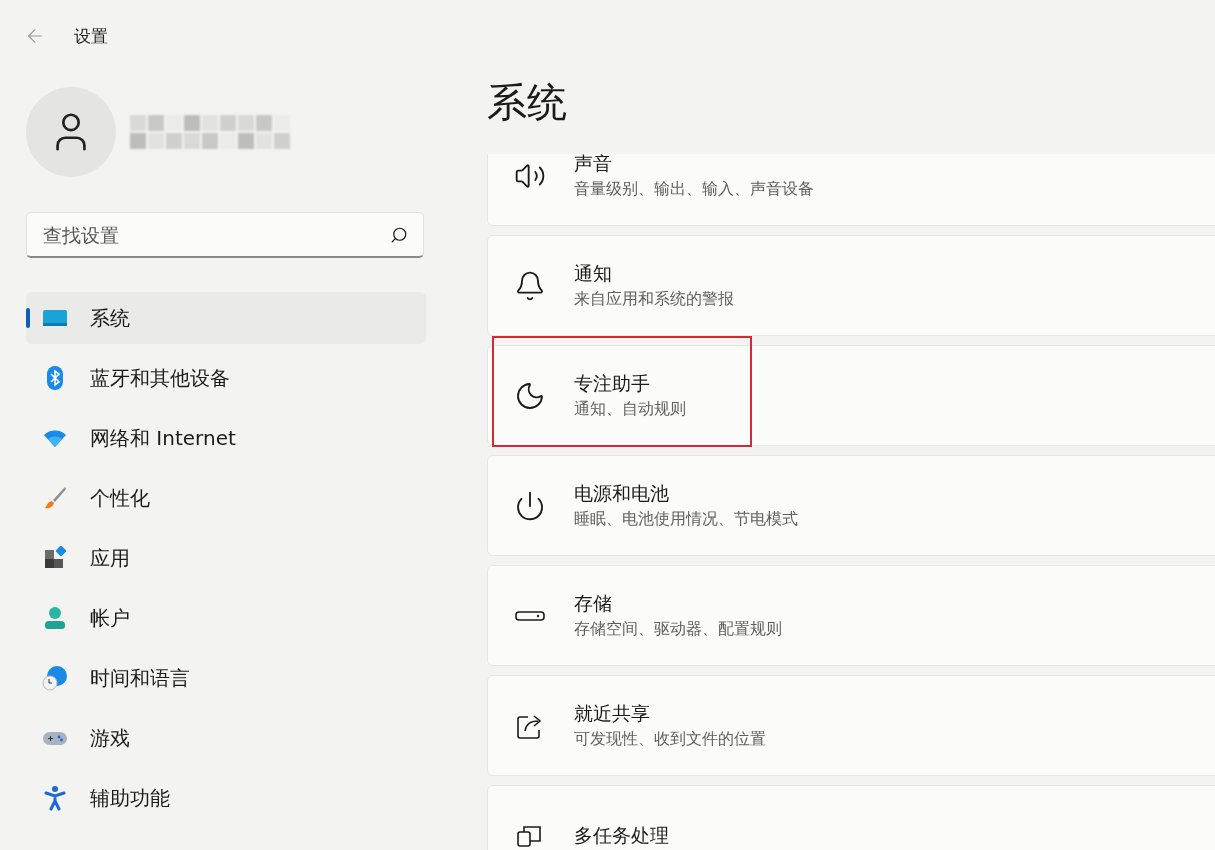 This screenshot has height=850, width=1215. Describe the element at coordinates (399, 235) in the screenshot. I see `search-icon` at that location.